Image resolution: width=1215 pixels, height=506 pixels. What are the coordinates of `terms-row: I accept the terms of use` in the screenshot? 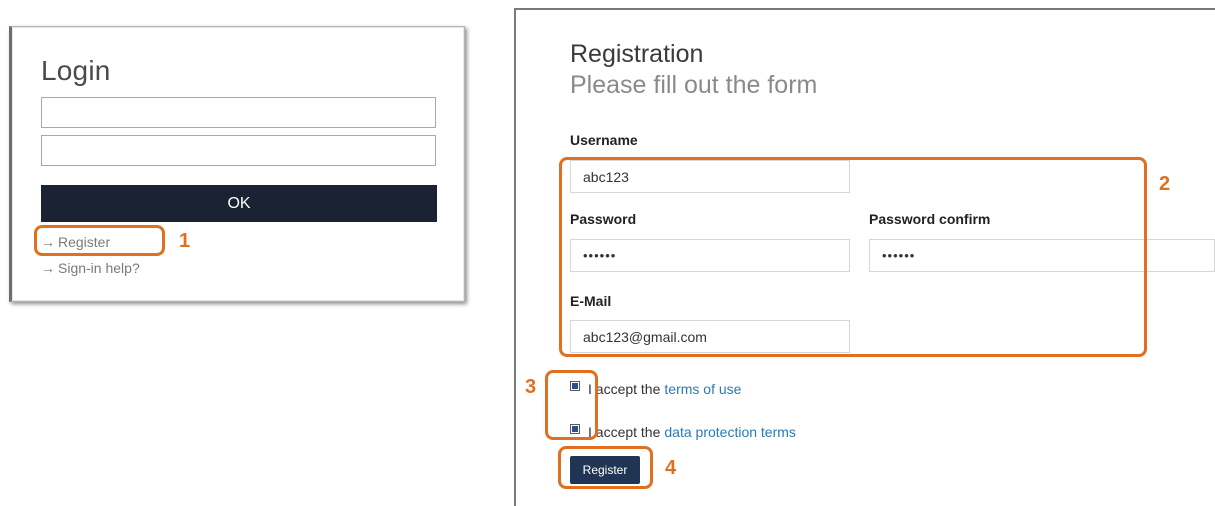 It's located at (655, 389).